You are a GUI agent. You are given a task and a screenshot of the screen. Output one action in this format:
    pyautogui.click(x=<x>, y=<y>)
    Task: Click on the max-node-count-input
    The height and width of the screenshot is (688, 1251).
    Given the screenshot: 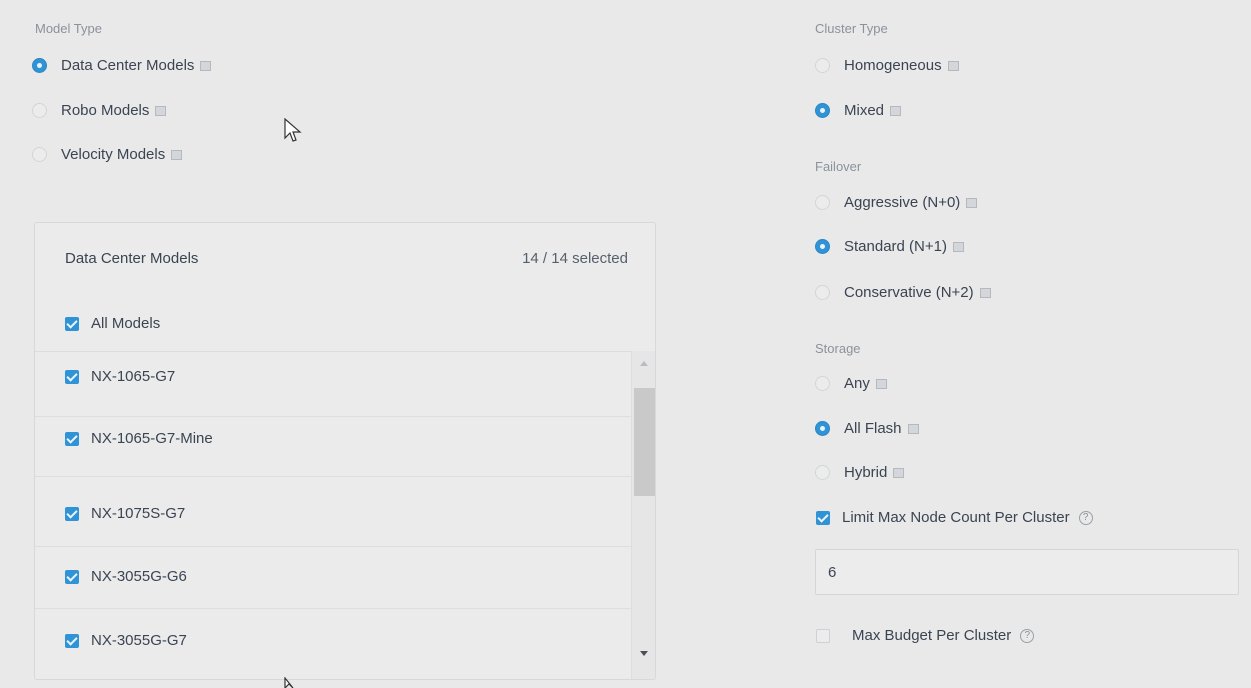 What is the action you would take?
    pyautogui.click(x=1027, y=572)
    